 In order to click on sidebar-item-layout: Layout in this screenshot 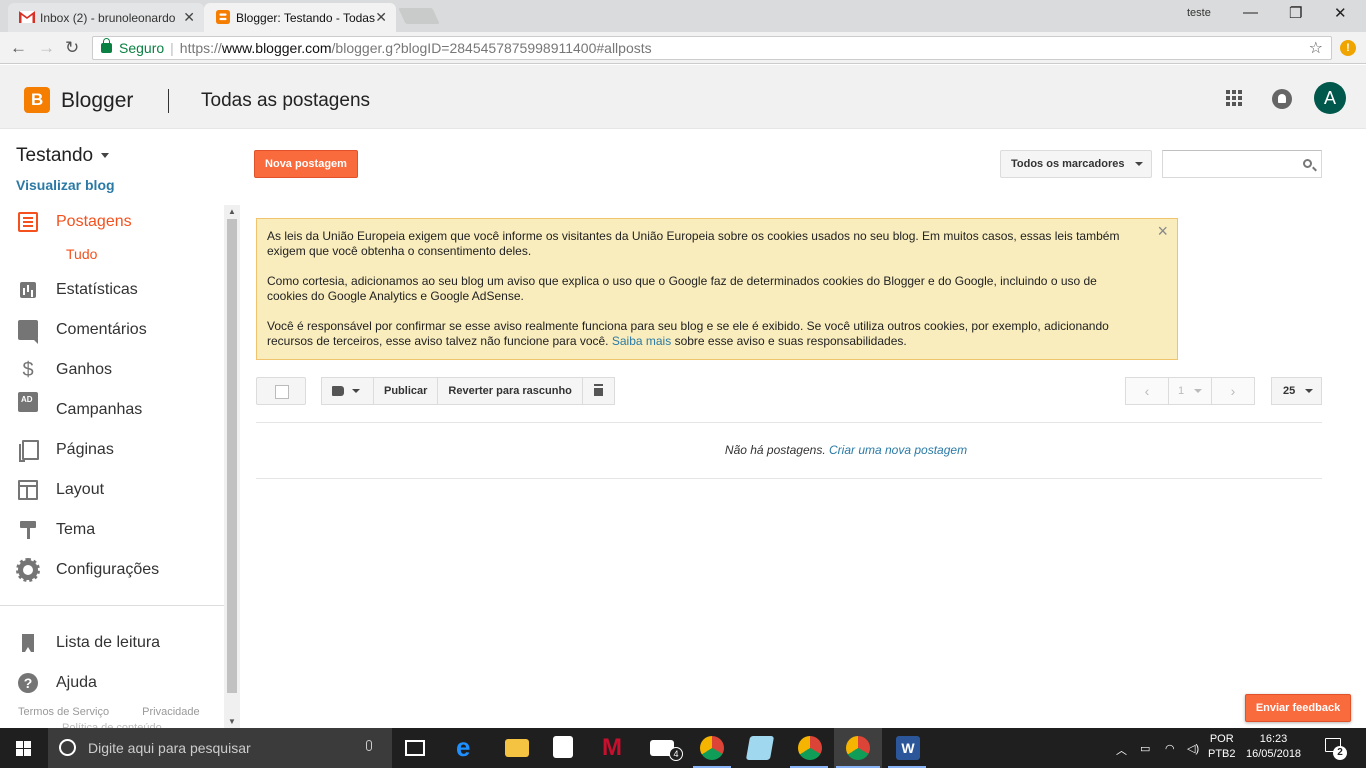, I will do `click(112, 490)`.